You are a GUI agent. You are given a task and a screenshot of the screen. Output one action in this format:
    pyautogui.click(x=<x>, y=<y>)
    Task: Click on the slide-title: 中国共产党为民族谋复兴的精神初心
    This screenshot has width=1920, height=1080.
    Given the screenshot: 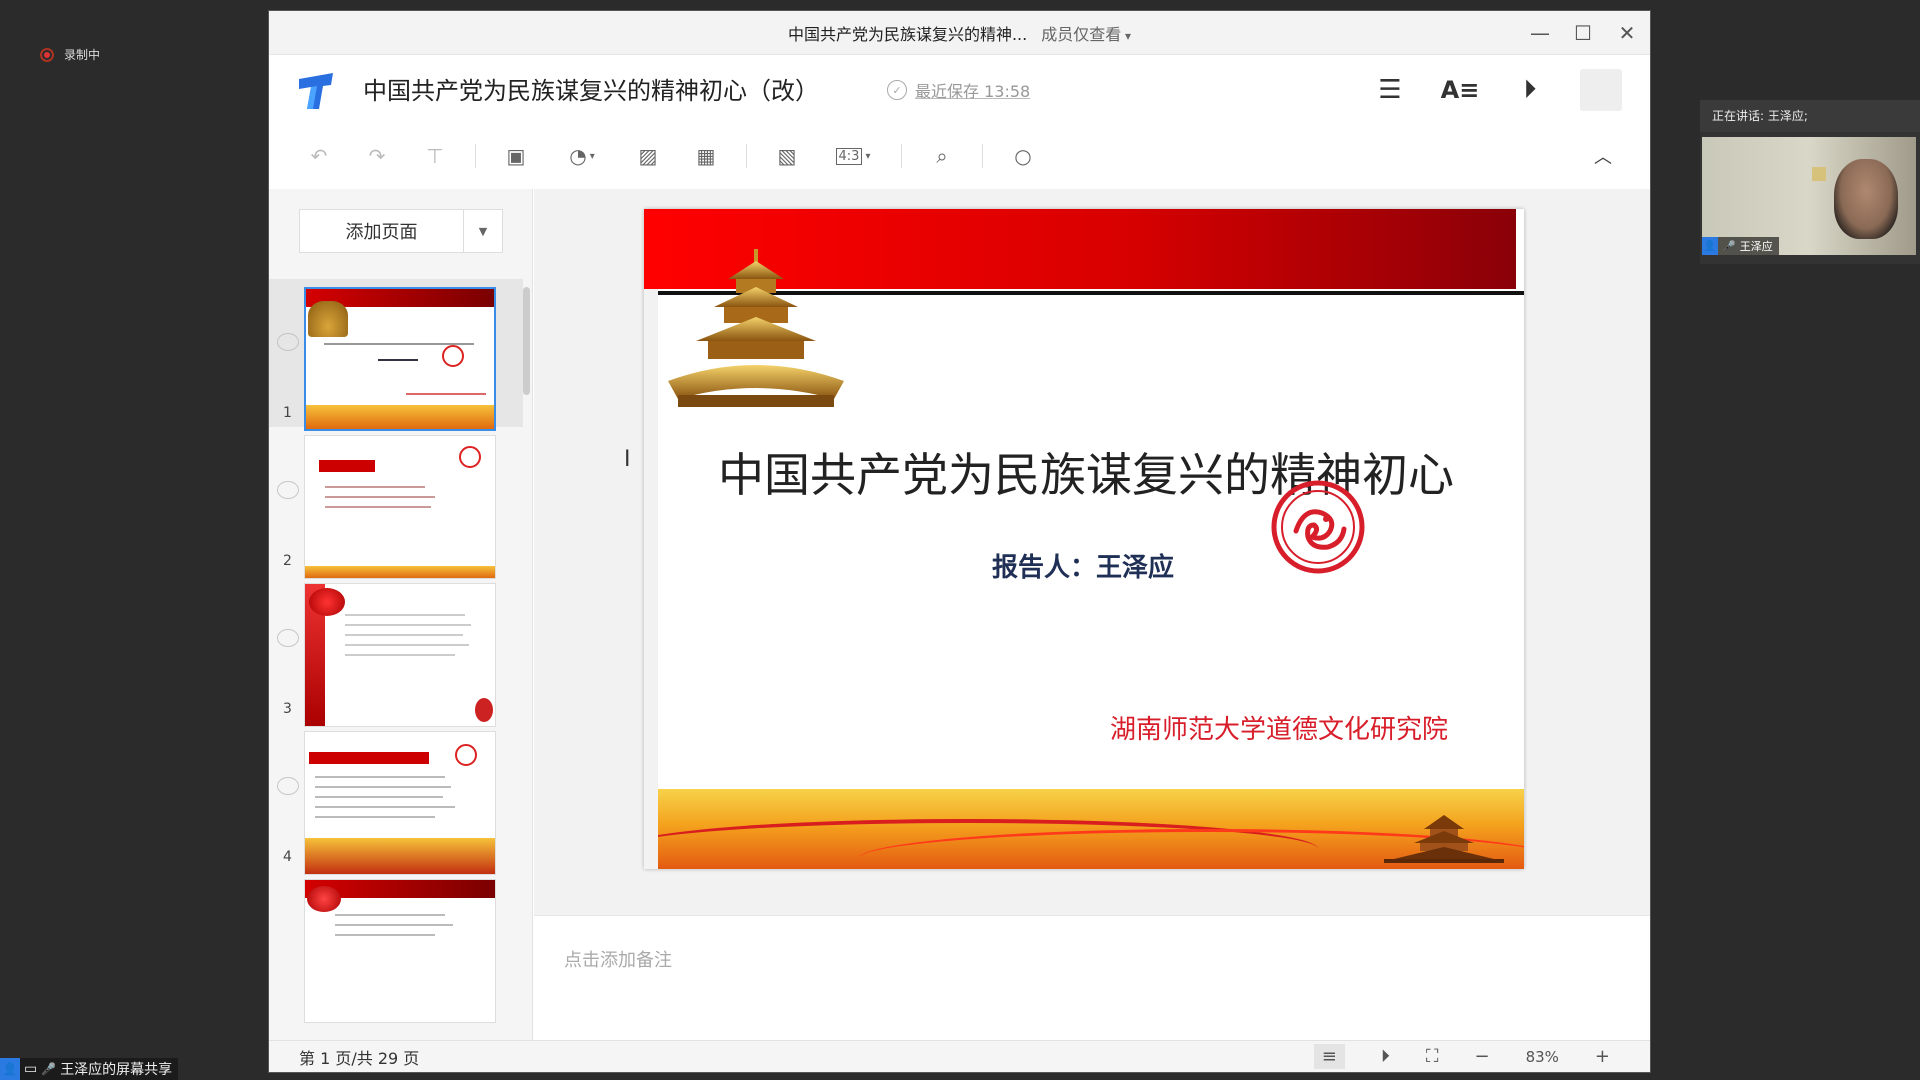 What is the action you would take?
    pyautogui.click(x=1084, y=472)
    